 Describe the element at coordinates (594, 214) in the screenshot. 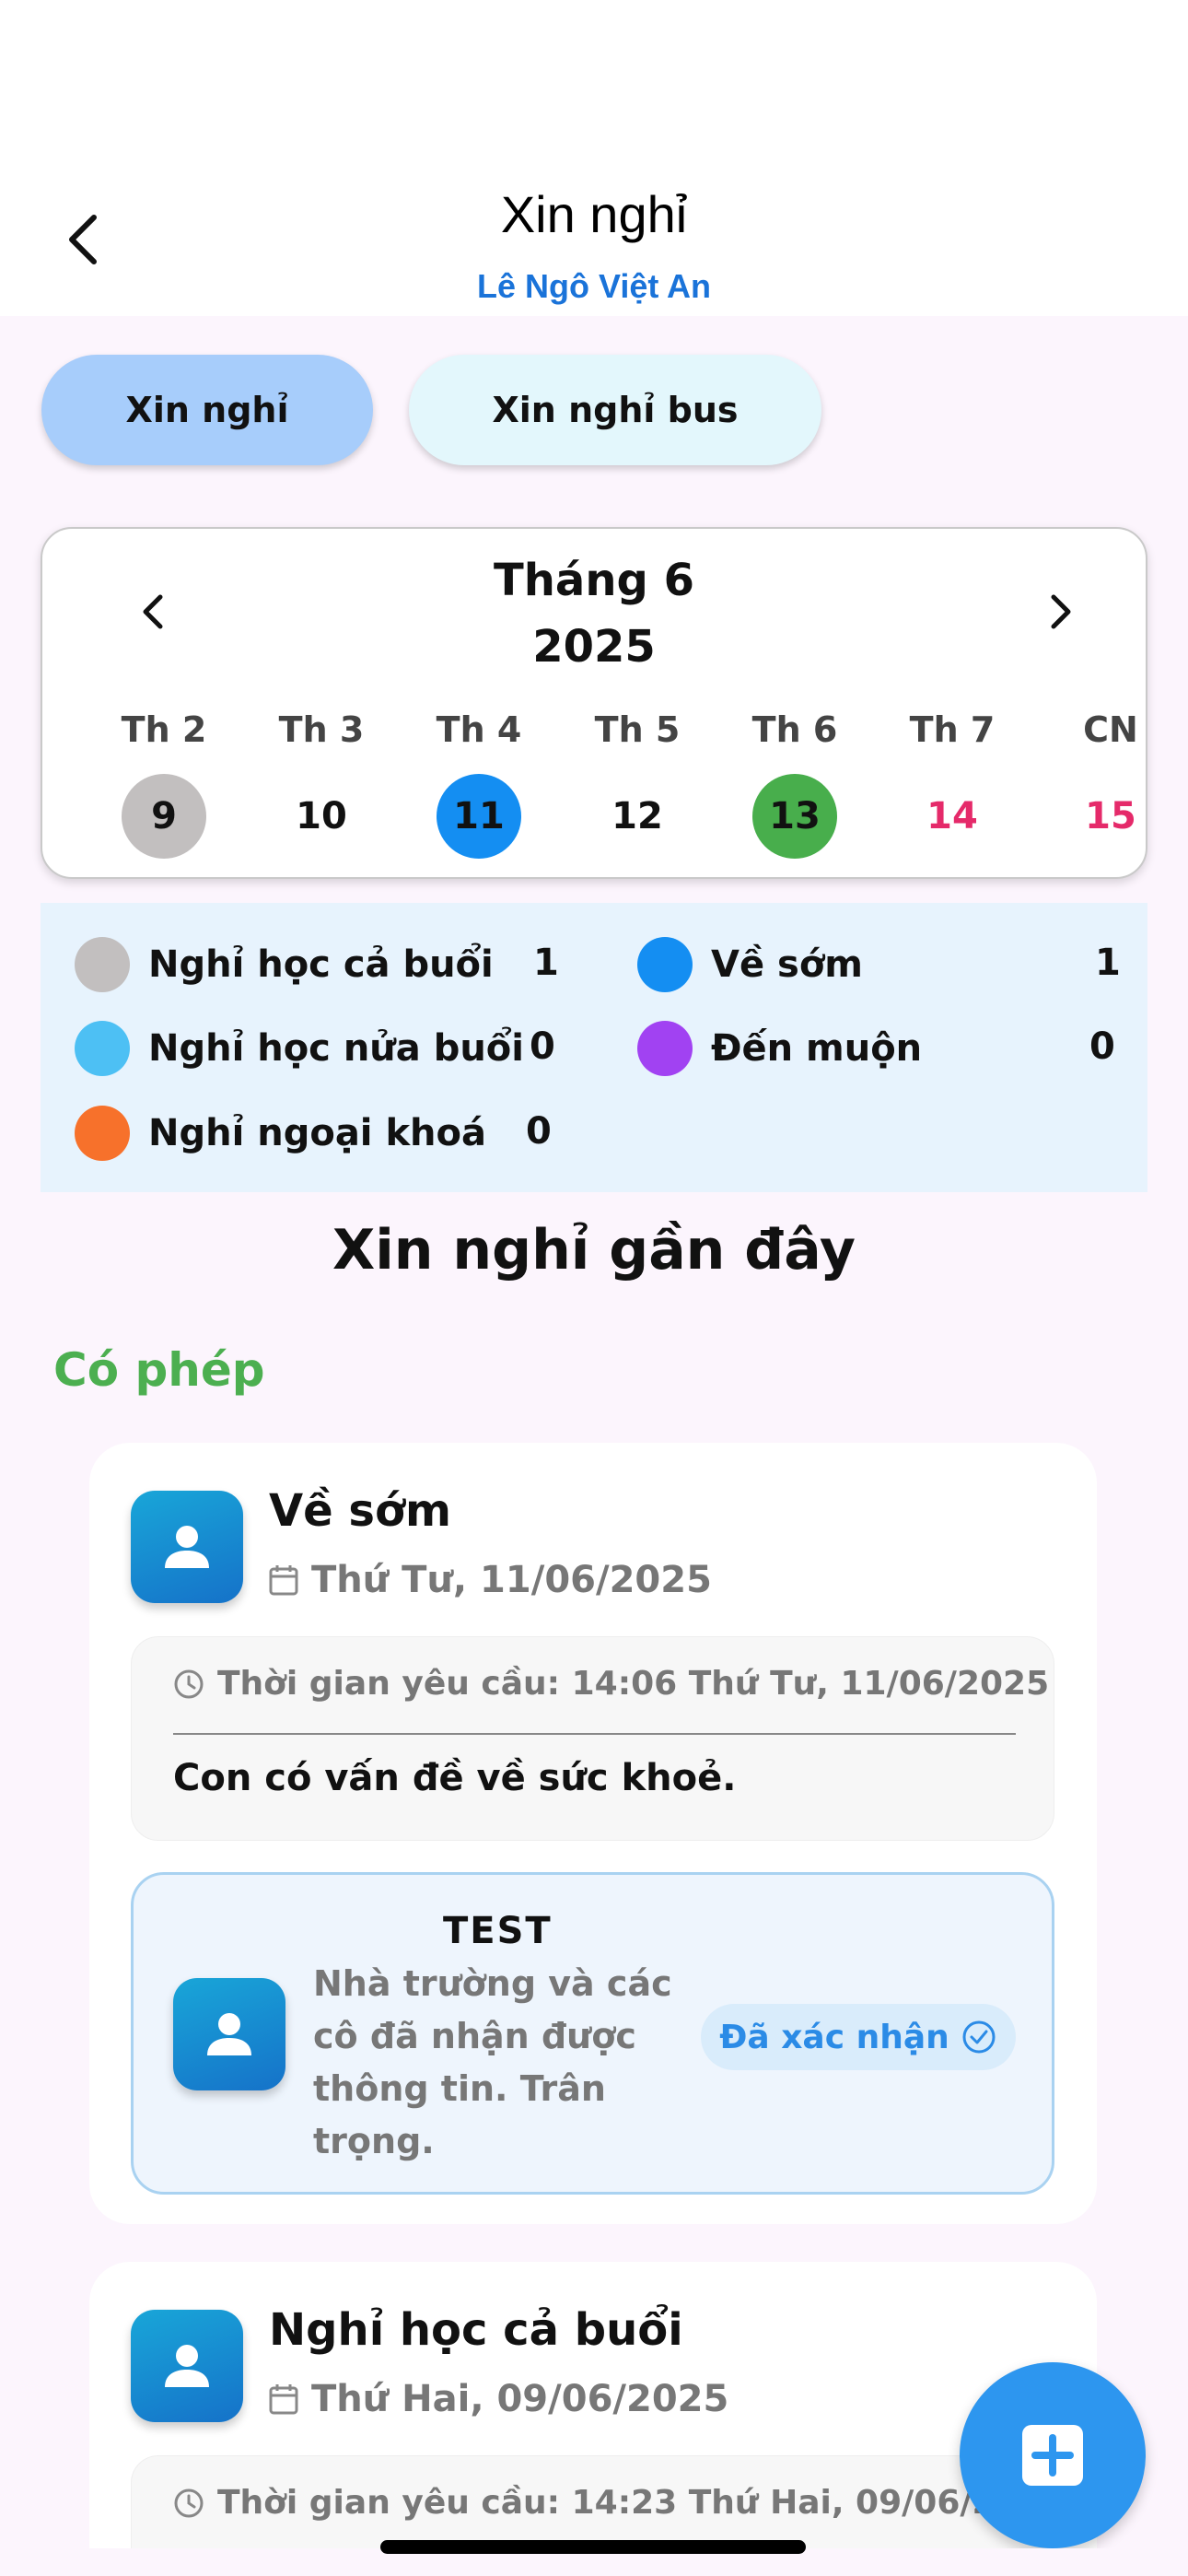

I see `page-title: Xin nghỉ` at that location.